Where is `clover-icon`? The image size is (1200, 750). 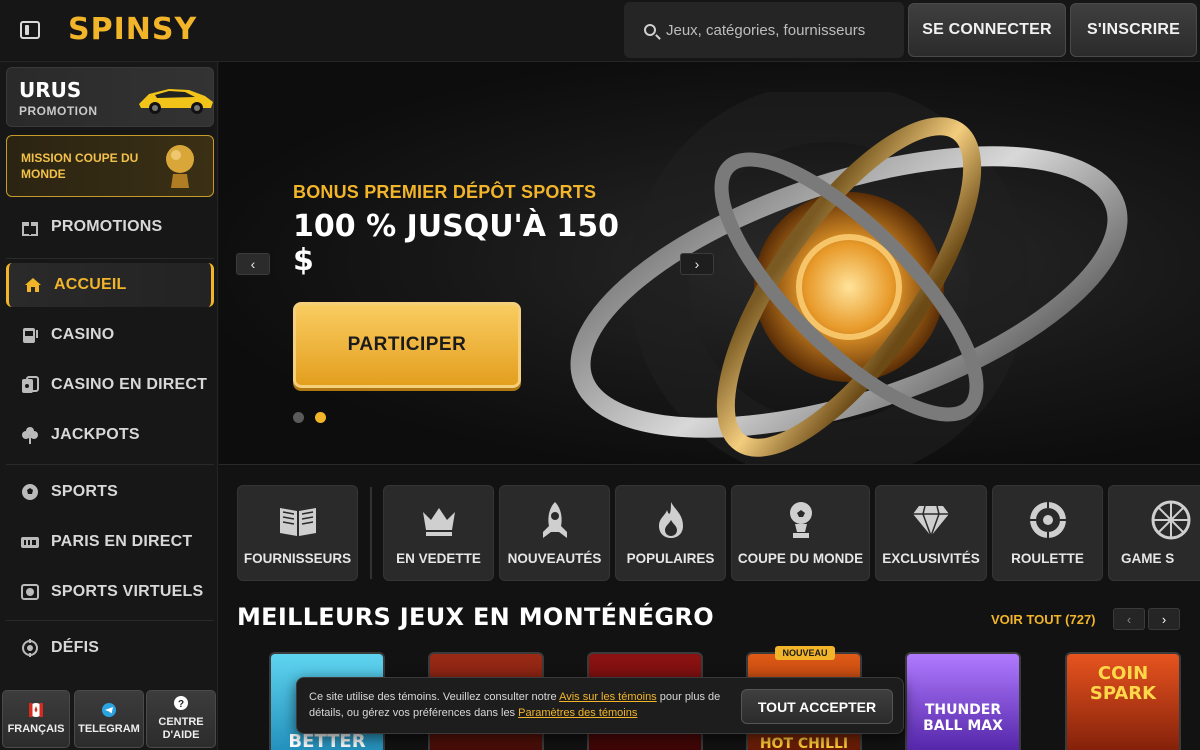
clover-icon is located at coordinates (30, 435).